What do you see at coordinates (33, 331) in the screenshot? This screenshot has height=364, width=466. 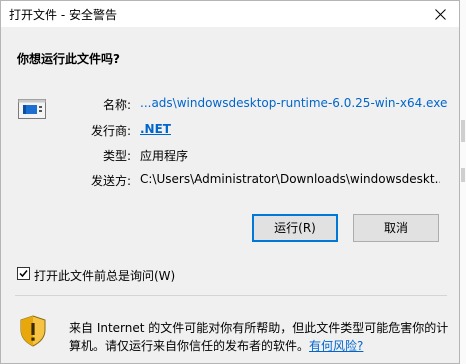 I see `warning-shield-icon` at bounding box center [33, 331].